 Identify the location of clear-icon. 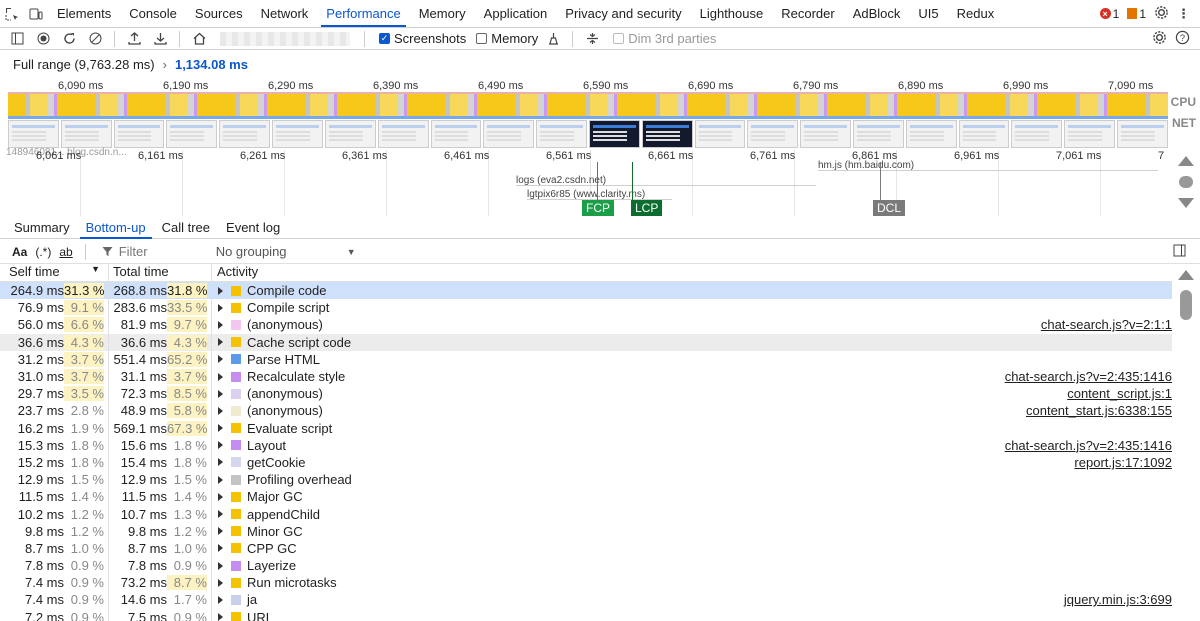
(95, 39).